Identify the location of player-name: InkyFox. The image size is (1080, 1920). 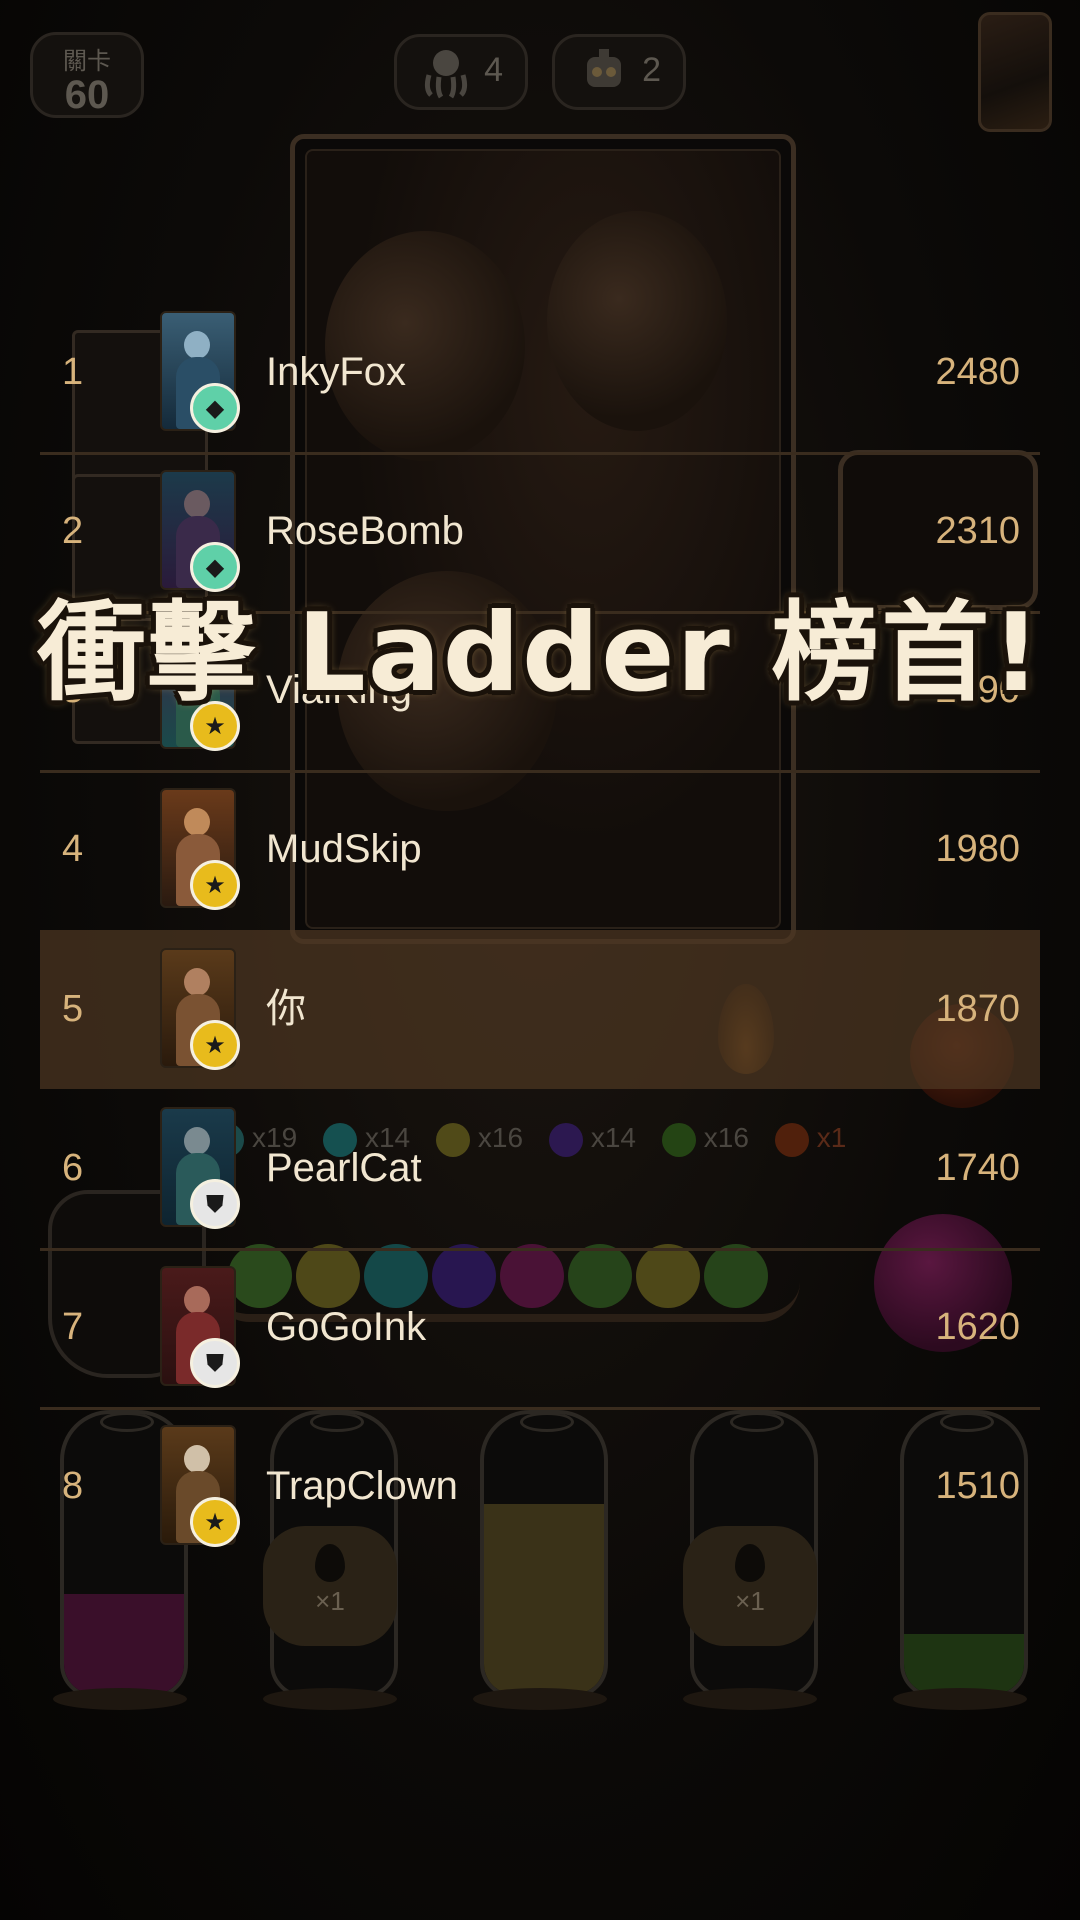
(336, 372).